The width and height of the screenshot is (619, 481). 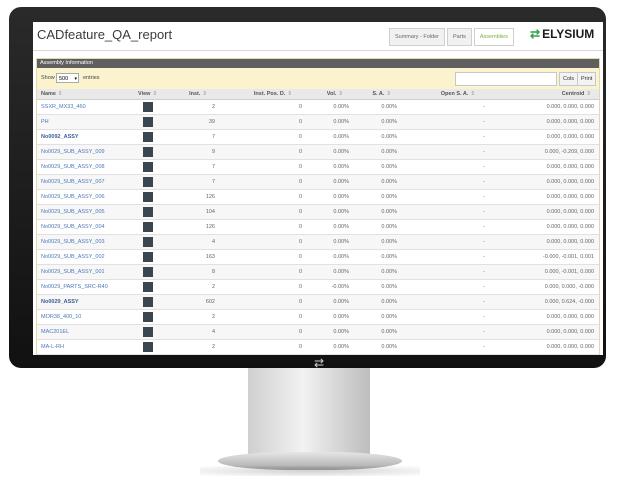 What do you see at coordinates (144, 94) in the screenshot?
I see `col-view-label: View` at bounding box center [144, 94].